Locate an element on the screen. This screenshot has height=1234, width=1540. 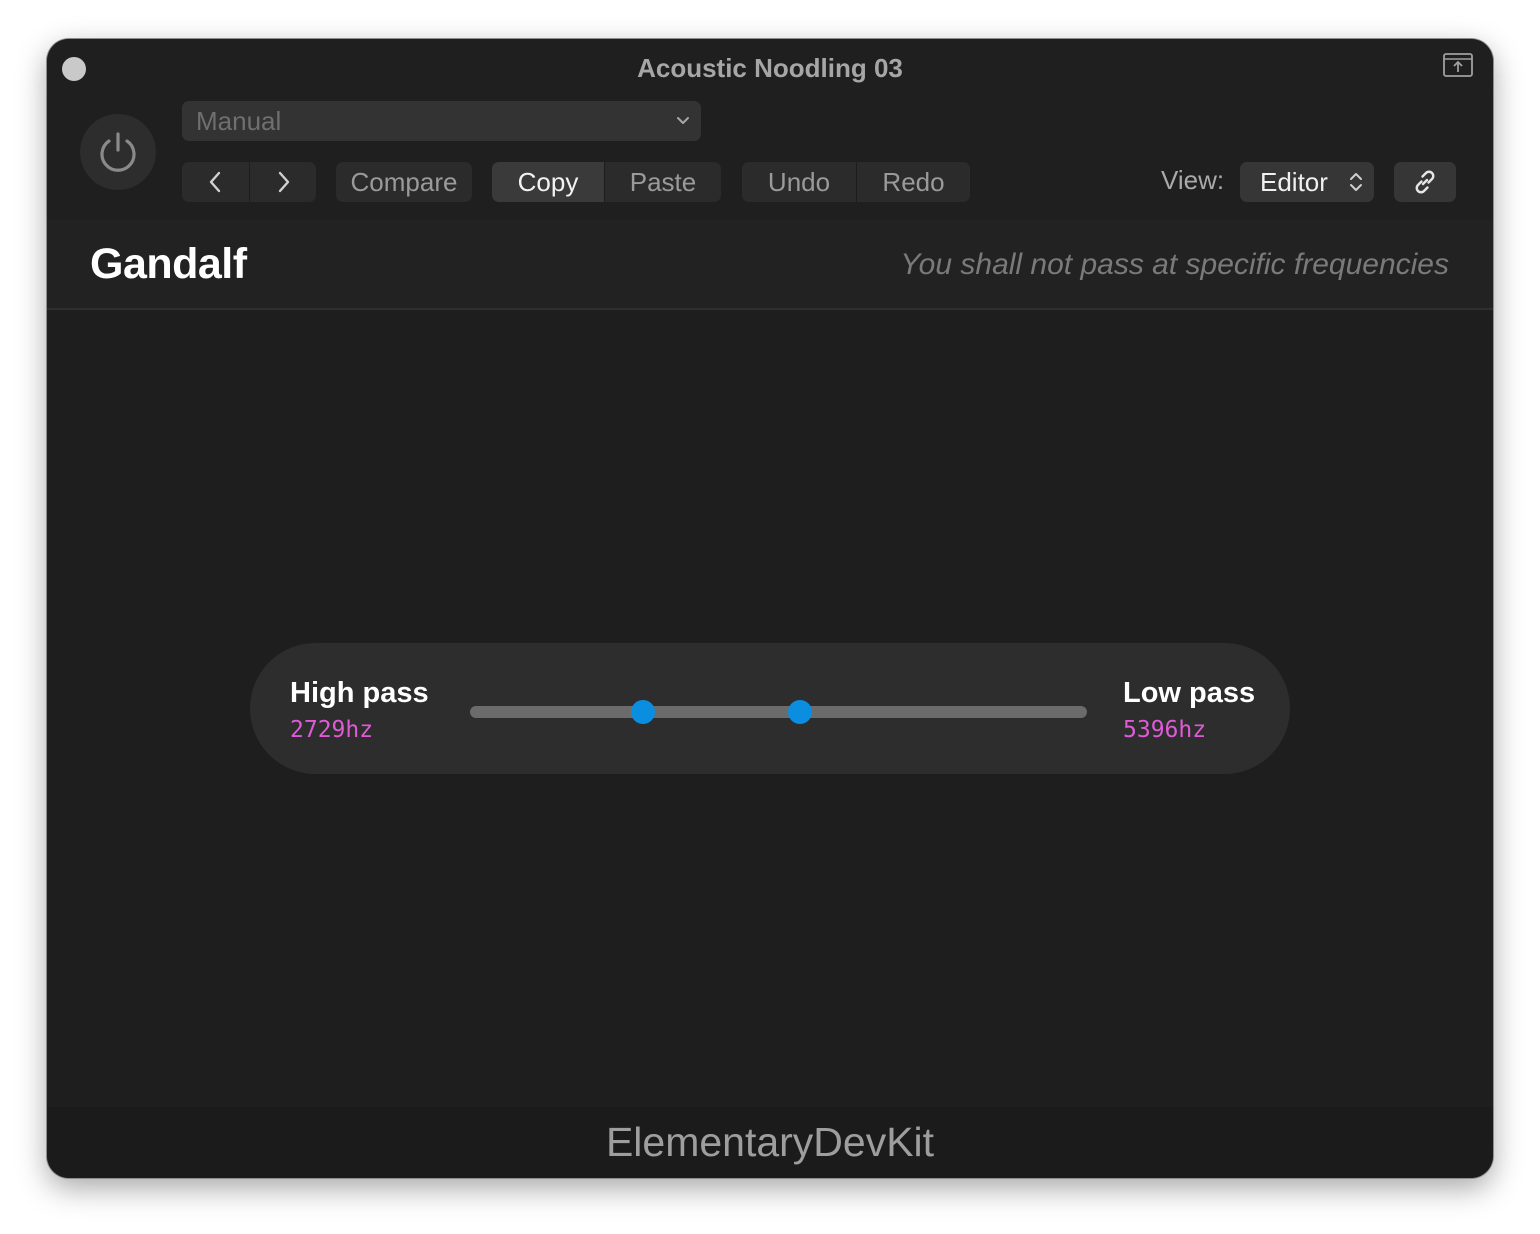
copy-paste-group: Copy Paste is located at coordinates (606, 182).